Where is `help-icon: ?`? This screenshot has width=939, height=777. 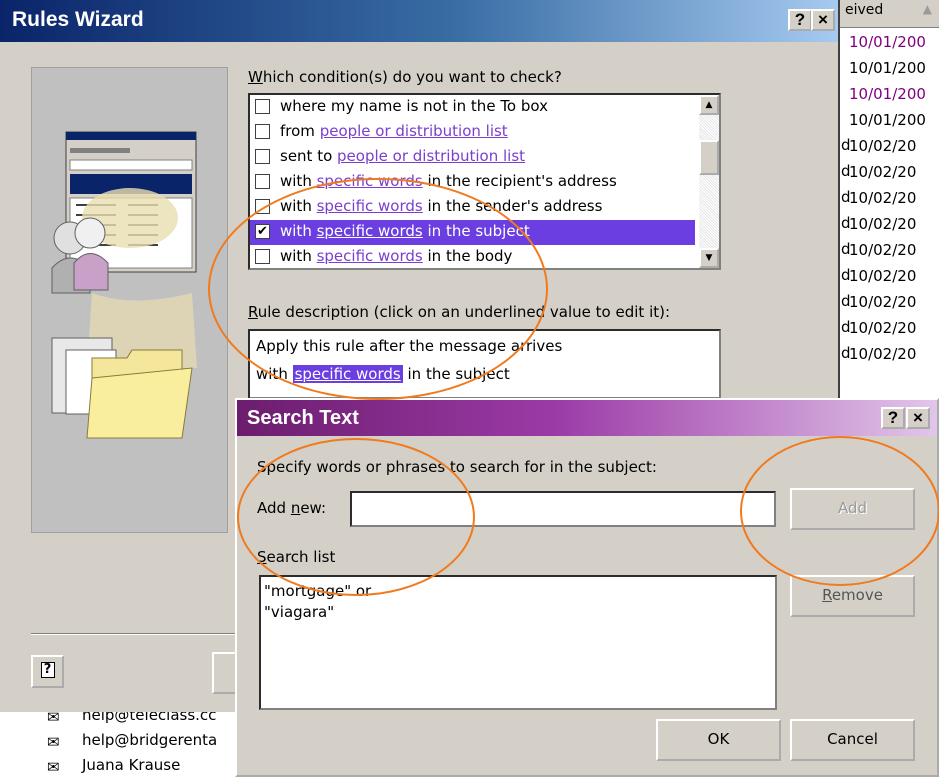 help-icon: ? is located at coordinates (47, 670).